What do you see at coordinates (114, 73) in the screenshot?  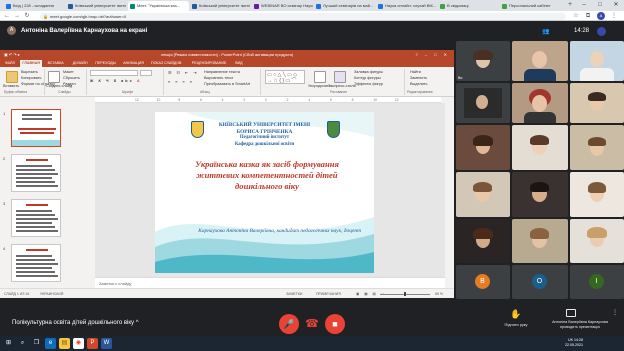 I see `font-name-box` at bounding box center [114, 73].